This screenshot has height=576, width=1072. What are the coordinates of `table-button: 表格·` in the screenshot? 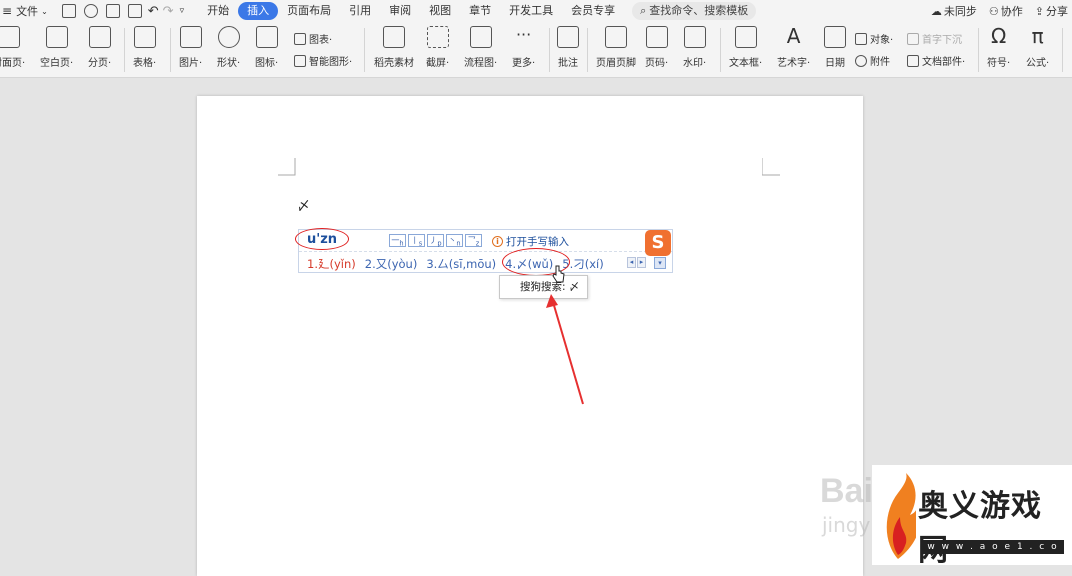 It's located at (144, 47).